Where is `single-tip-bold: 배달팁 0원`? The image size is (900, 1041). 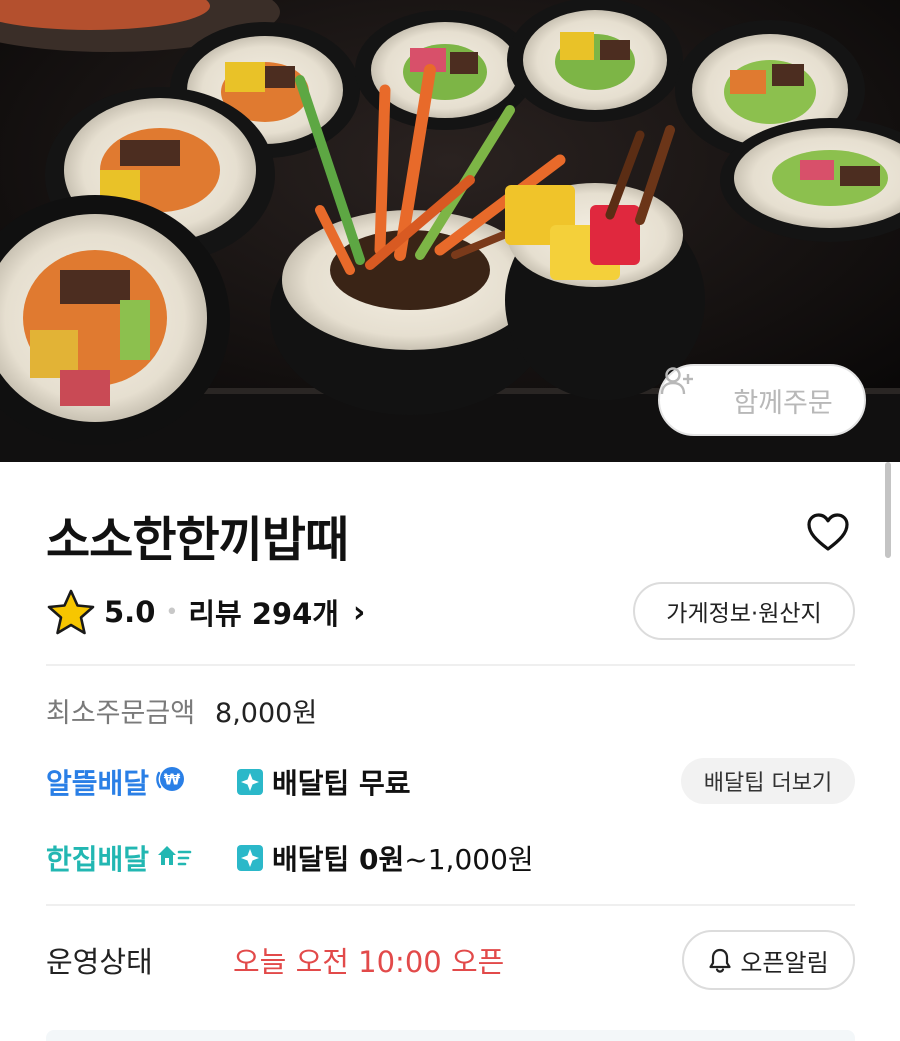
single-tip-bold: 배달팁 0원 is located at coordinates (338, 859).